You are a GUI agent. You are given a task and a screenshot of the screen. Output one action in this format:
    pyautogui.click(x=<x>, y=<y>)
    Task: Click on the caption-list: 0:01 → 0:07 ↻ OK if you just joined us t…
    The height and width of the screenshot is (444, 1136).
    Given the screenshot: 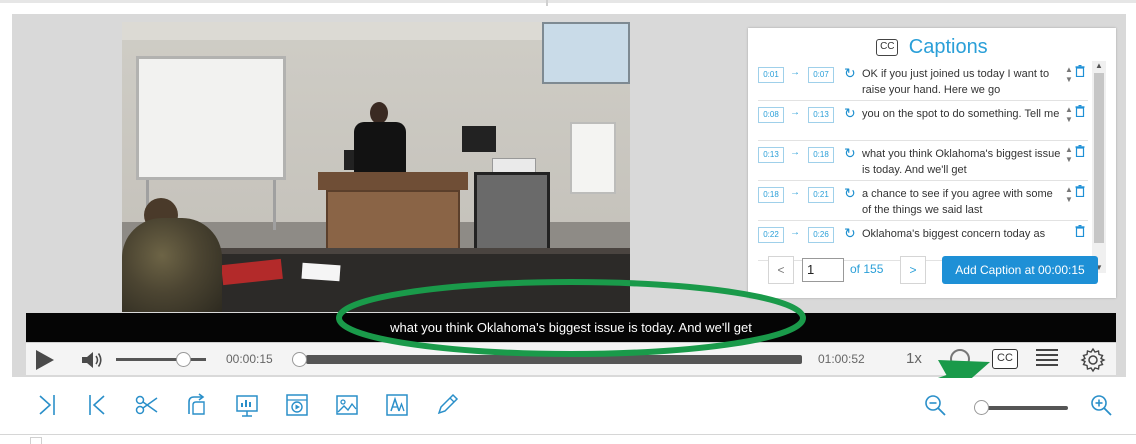 What is the action you would take?
    pyautogui.click(x=923, y=167)
    